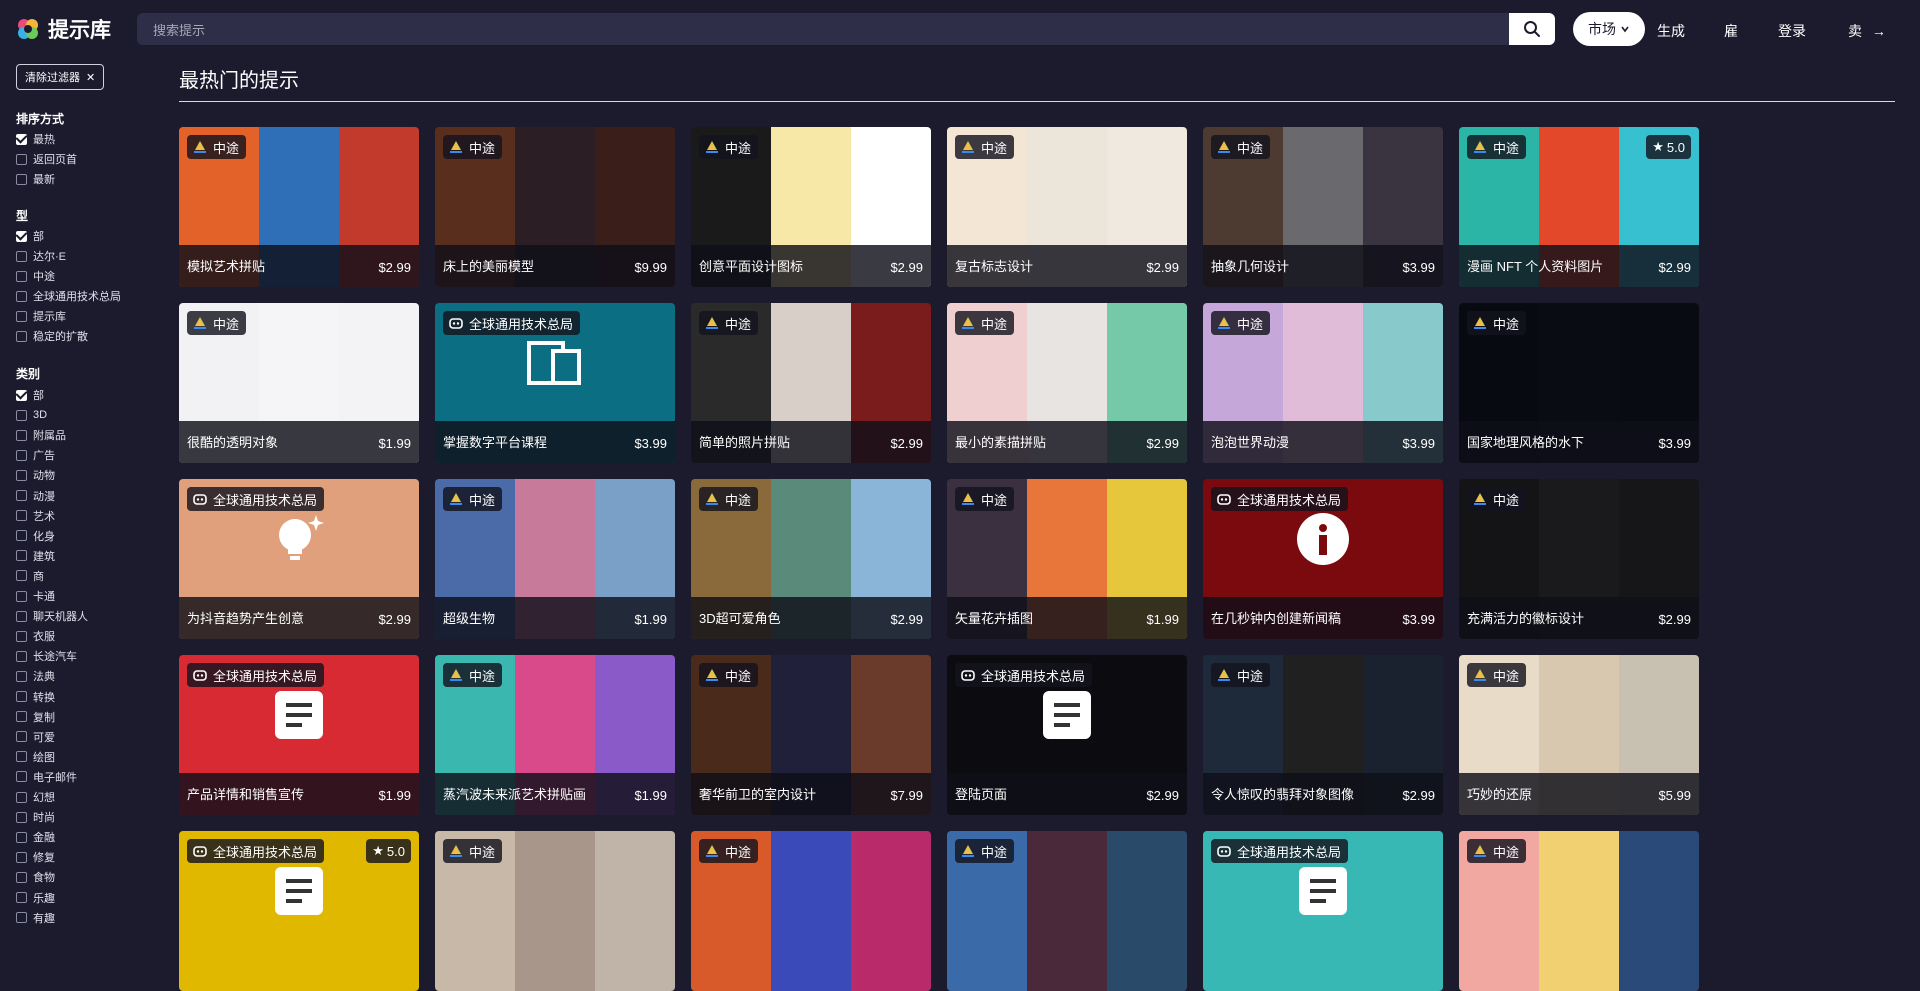  Describe the element at coordinates (35, 676) in the screenshot. I see `filter-option: 法典` at that location.